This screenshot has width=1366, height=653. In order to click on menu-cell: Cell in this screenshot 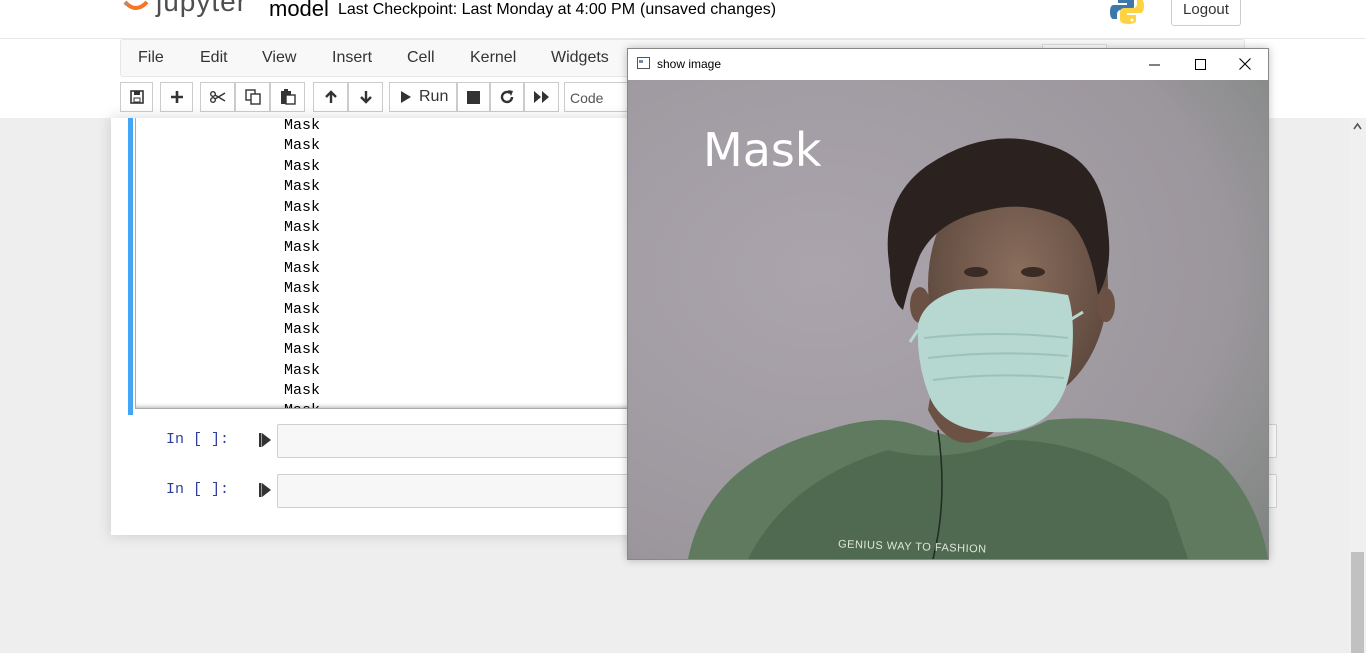, I will do `click(421, 58)`.